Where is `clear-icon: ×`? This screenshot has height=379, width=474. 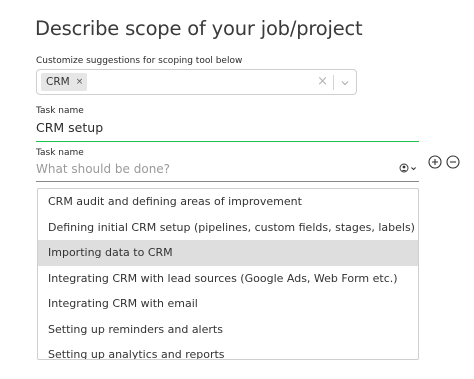 clear-icon: × is located at coordinates (322, 81).